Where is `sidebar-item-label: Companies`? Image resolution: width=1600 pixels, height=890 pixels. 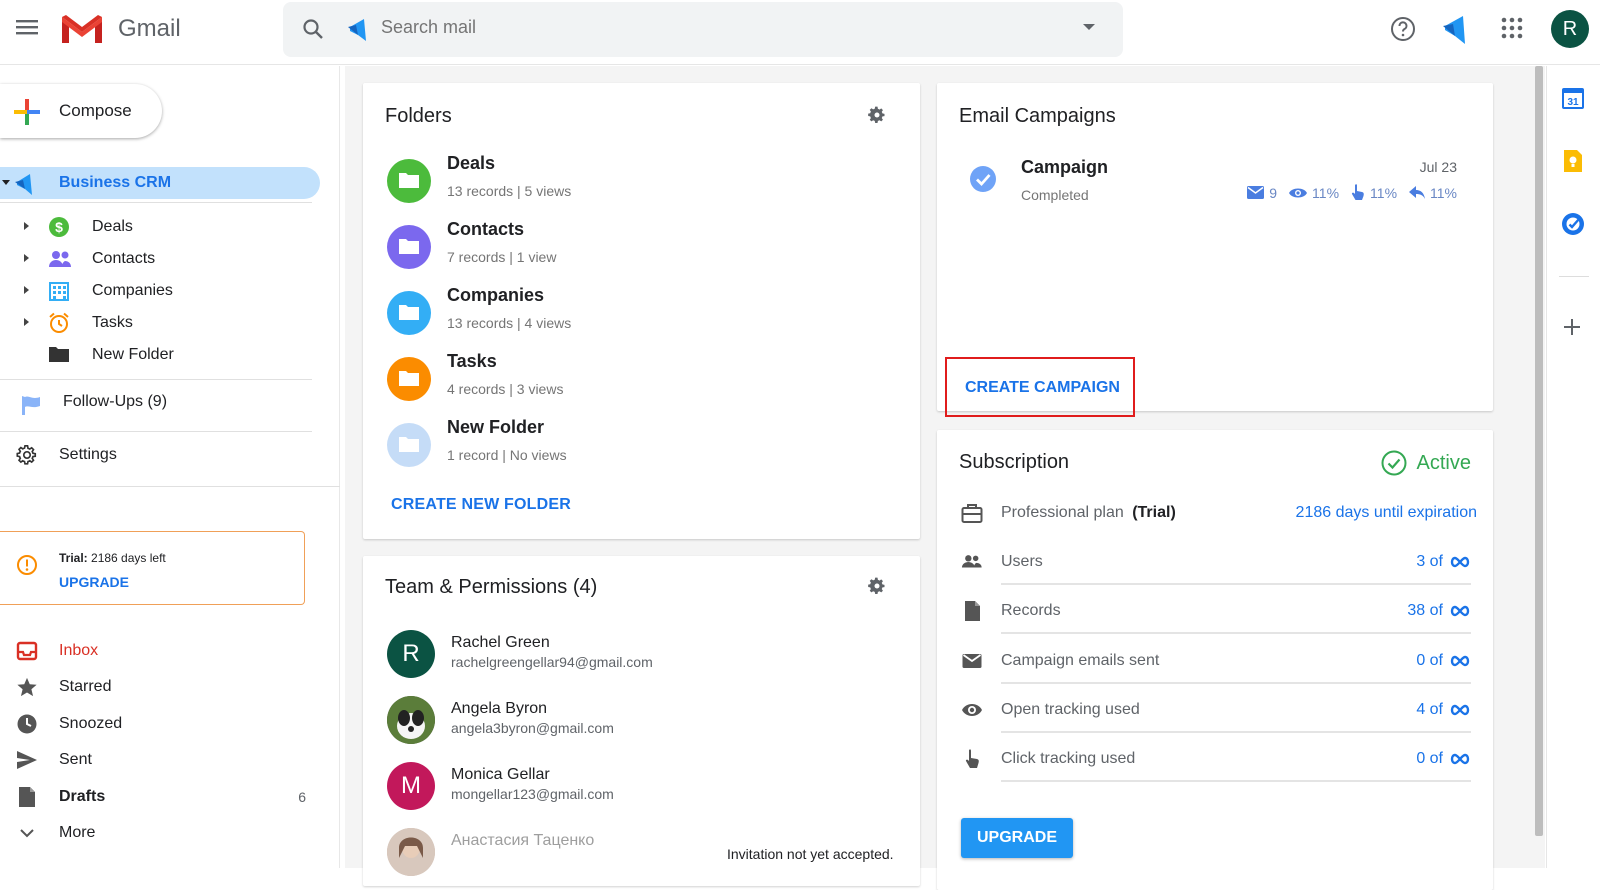
sidebar-item-label: Companies is located at coordinates (132, 290).